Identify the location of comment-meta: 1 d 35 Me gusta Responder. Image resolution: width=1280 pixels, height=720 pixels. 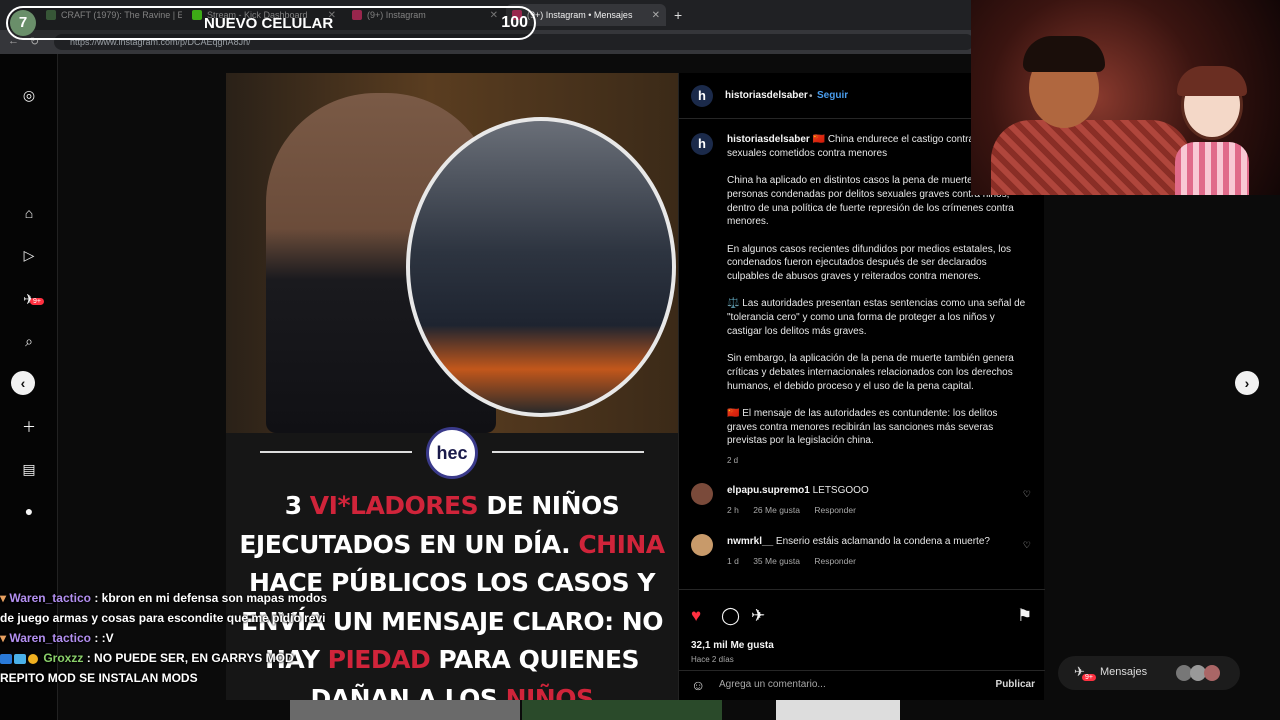
(797, 561).